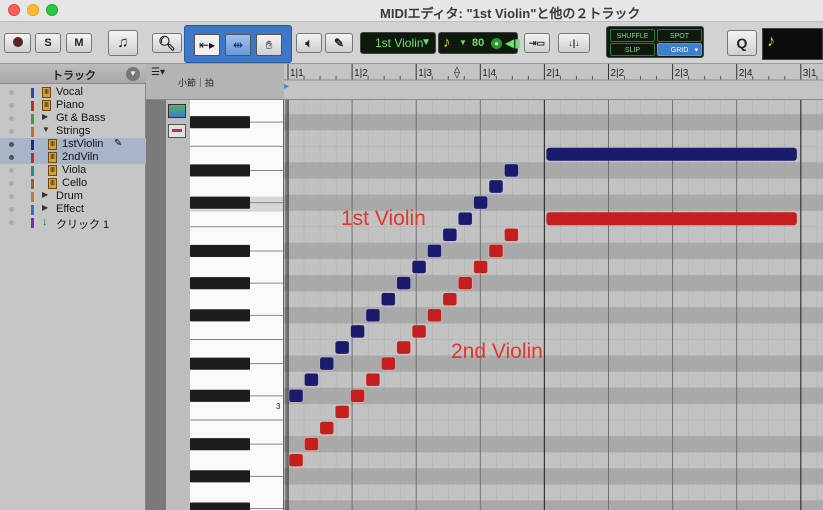 Image resolution: width=823 pixels, height=510 pixels. What do you see at coordinates (14, 10) in the screenshot?
I see `close-window-button` at bounding box center [14, 10].